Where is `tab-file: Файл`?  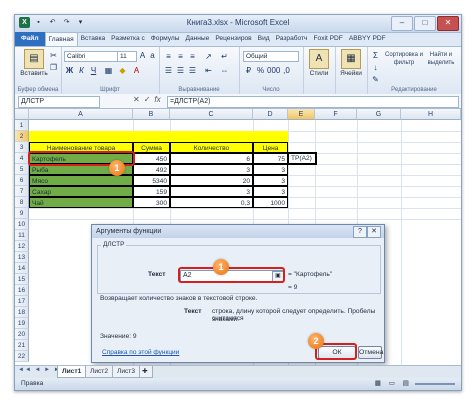
tab-file: Файл is located at coordinates (30, 39).